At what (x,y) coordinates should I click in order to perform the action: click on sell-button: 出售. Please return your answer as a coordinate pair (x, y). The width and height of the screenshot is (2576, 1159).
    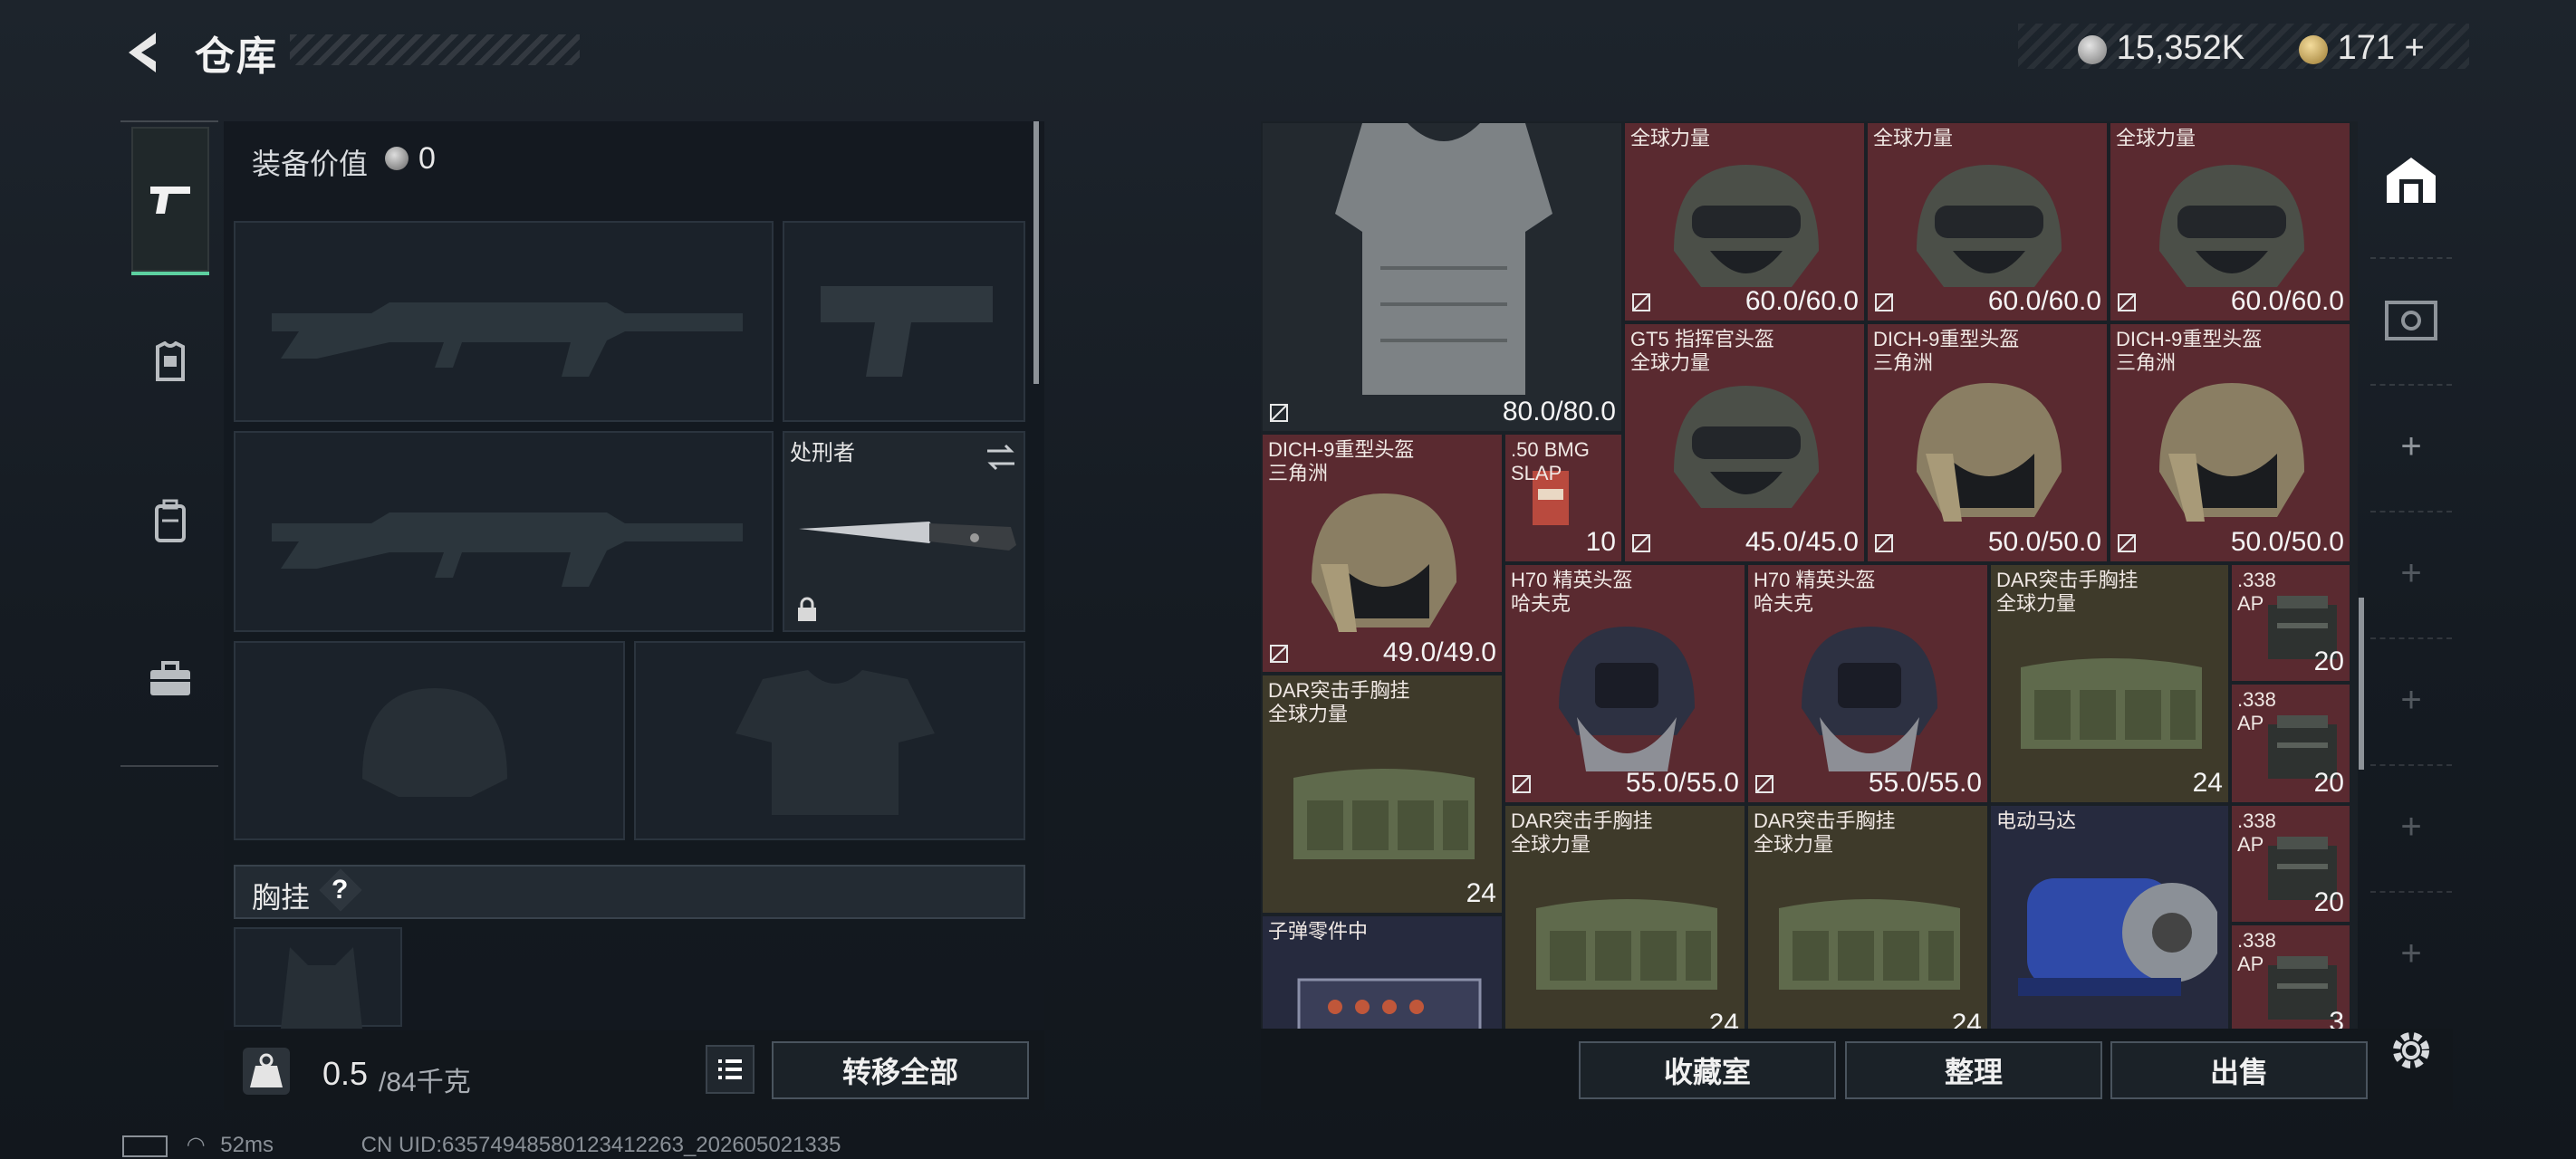
    Looking at the image, I should click on (2239, 1070).